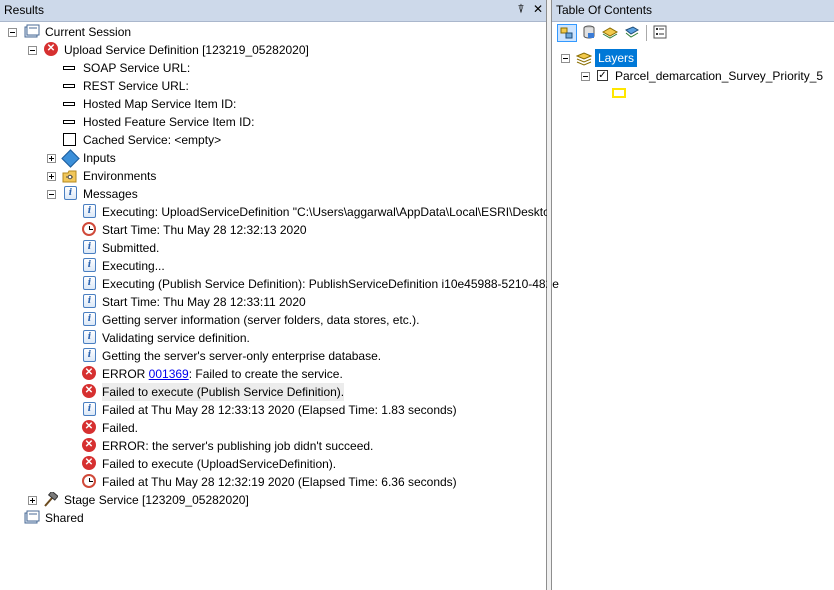 The height and width of the screenshot is (590, 834). I want to click on toolbar-separator, so click(646, 33).